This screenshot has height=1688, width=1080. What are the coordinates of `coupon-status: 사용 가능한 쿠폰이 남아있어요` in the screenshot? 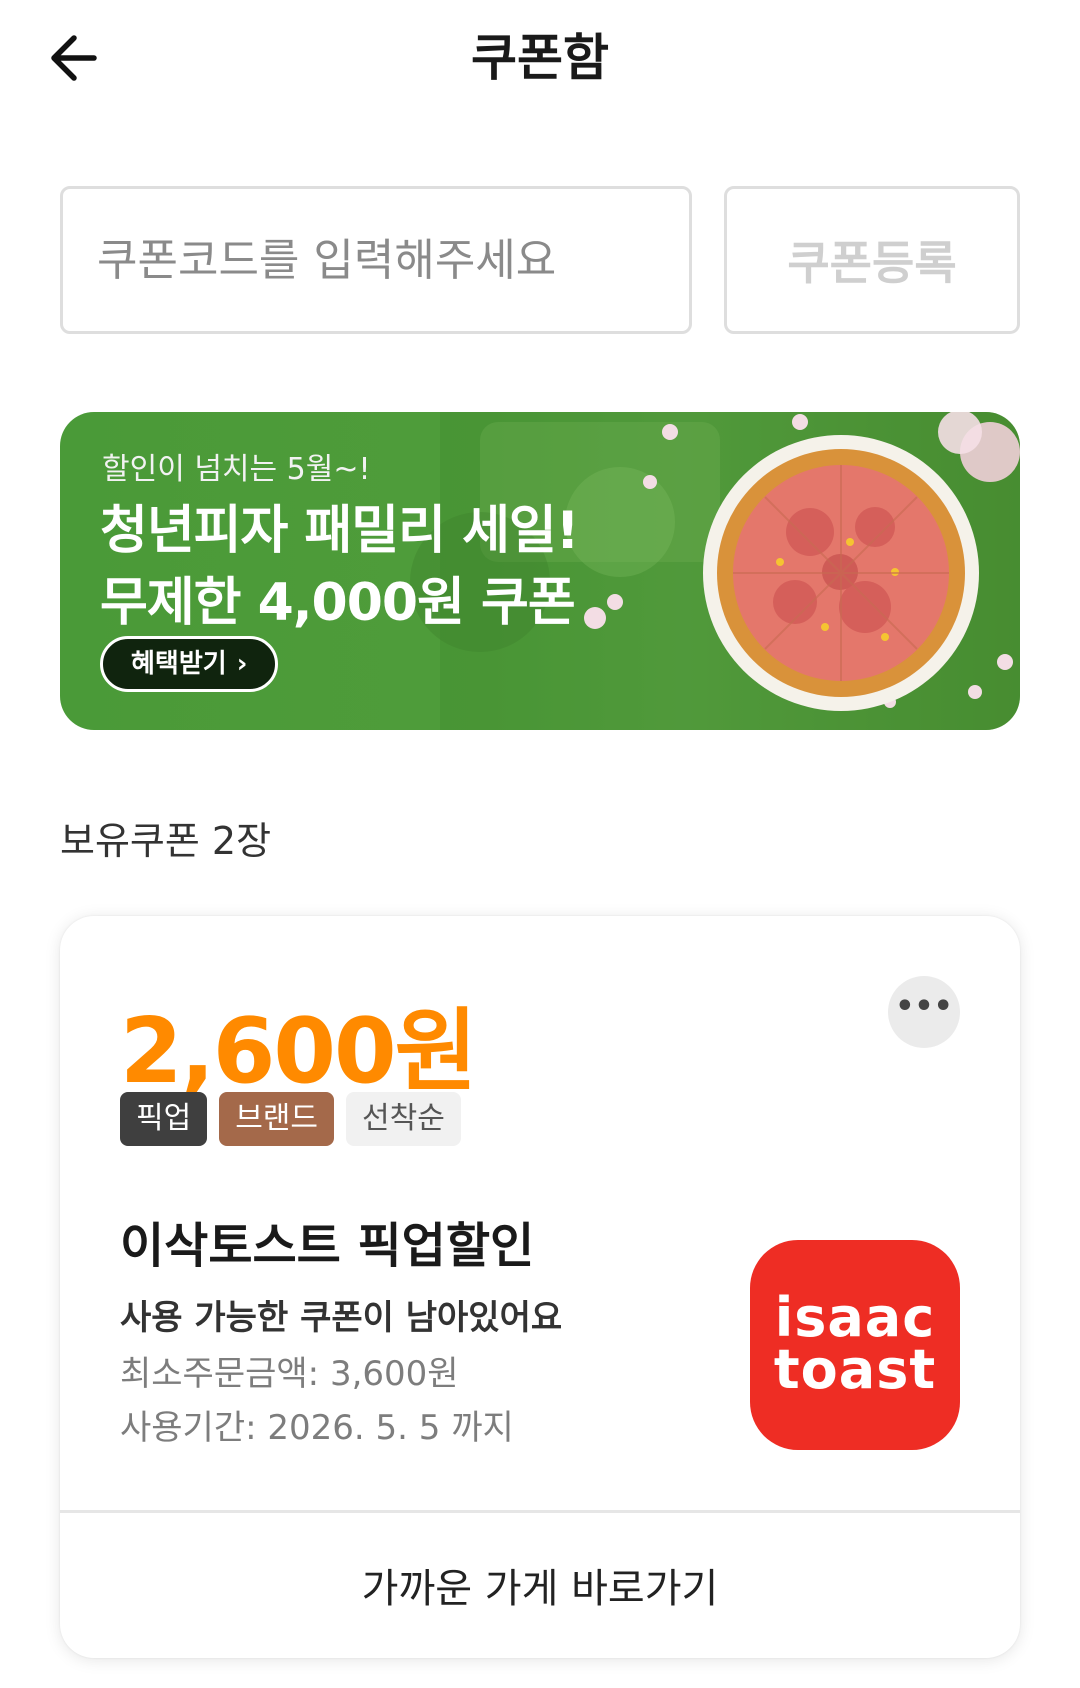 It's located at (341, 1318).